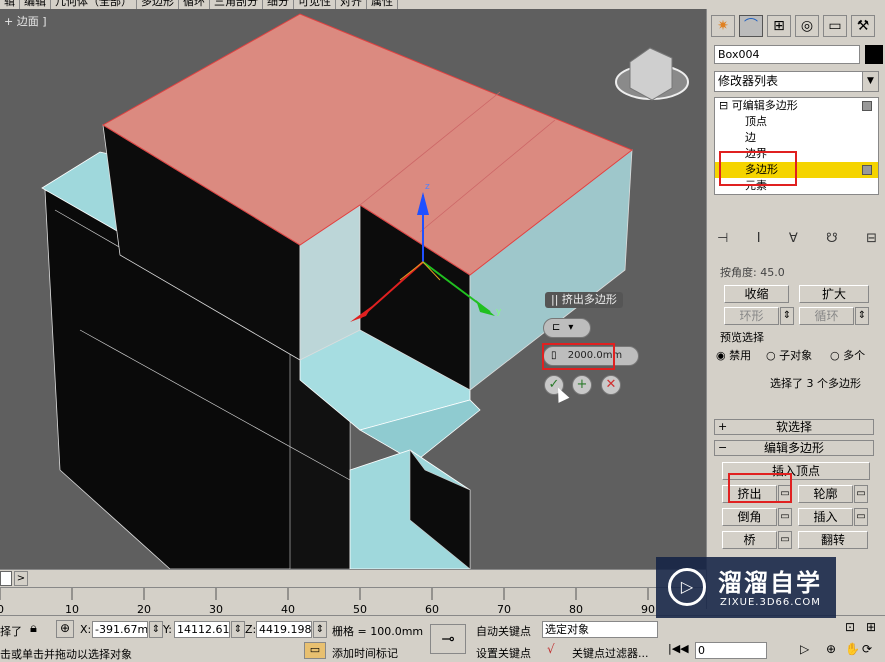  I want to click on modifier-list-dropdown: 修改器列表 ▼, so click(796, 81).